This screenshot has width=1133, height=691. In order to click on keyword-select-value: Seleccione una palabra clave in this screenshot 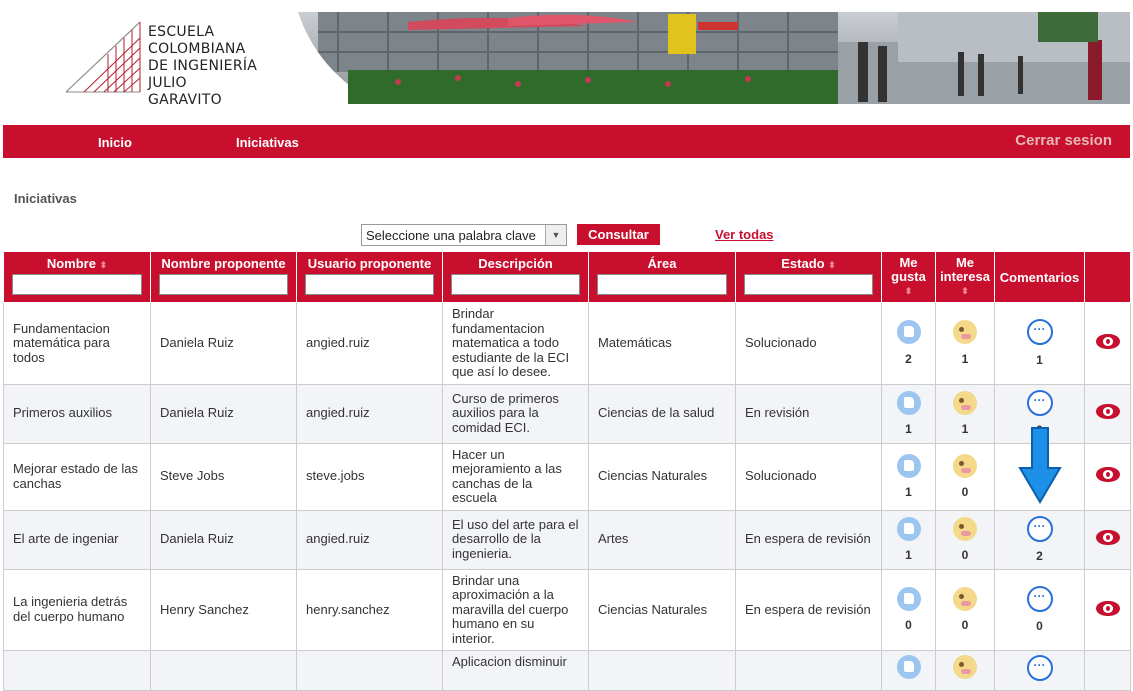, I will do `click(451, 235)`.